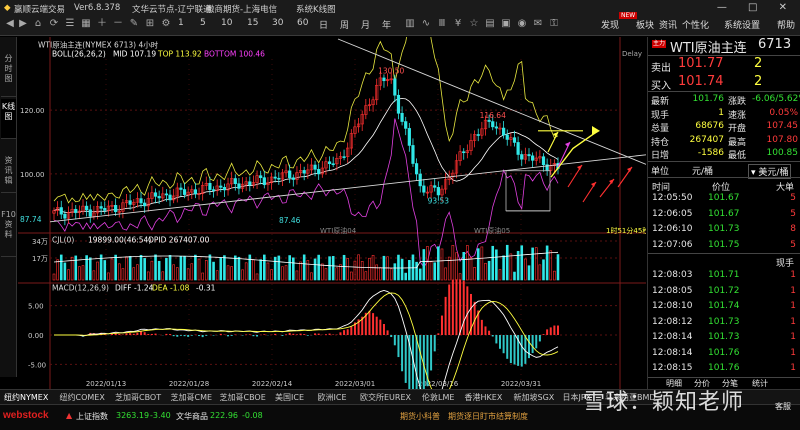 Image resolution: width=800 pixels, height=430 pixels. What do you see at coordinates (119, 240) in the screenshot?
I see `vol-value: 19899.00(46:54)` at bounding box center [119, 240].